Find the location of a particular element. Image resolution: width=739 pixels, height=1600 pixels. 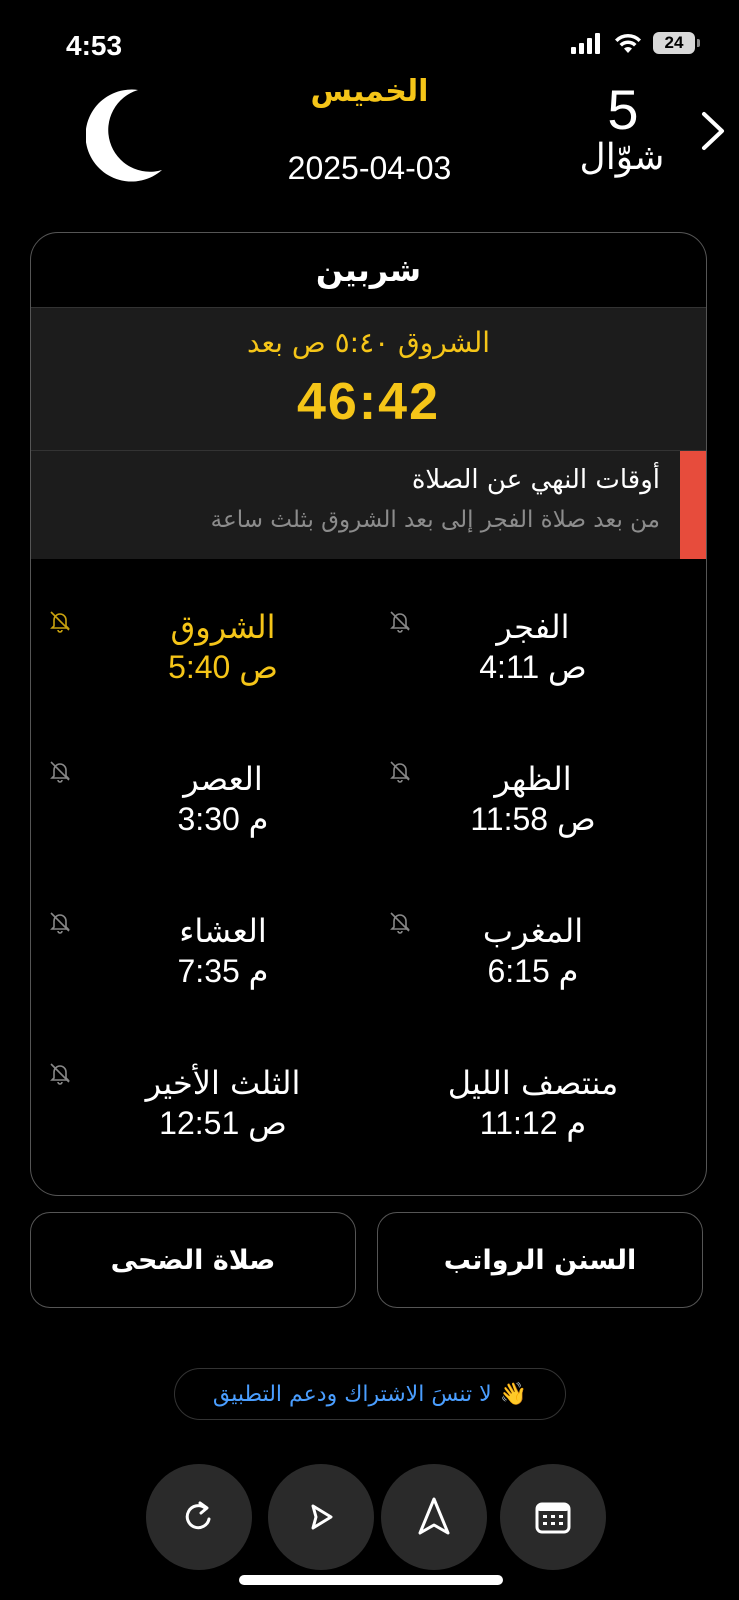

prayer-name: الفجر is located at coordinates (533, 627).